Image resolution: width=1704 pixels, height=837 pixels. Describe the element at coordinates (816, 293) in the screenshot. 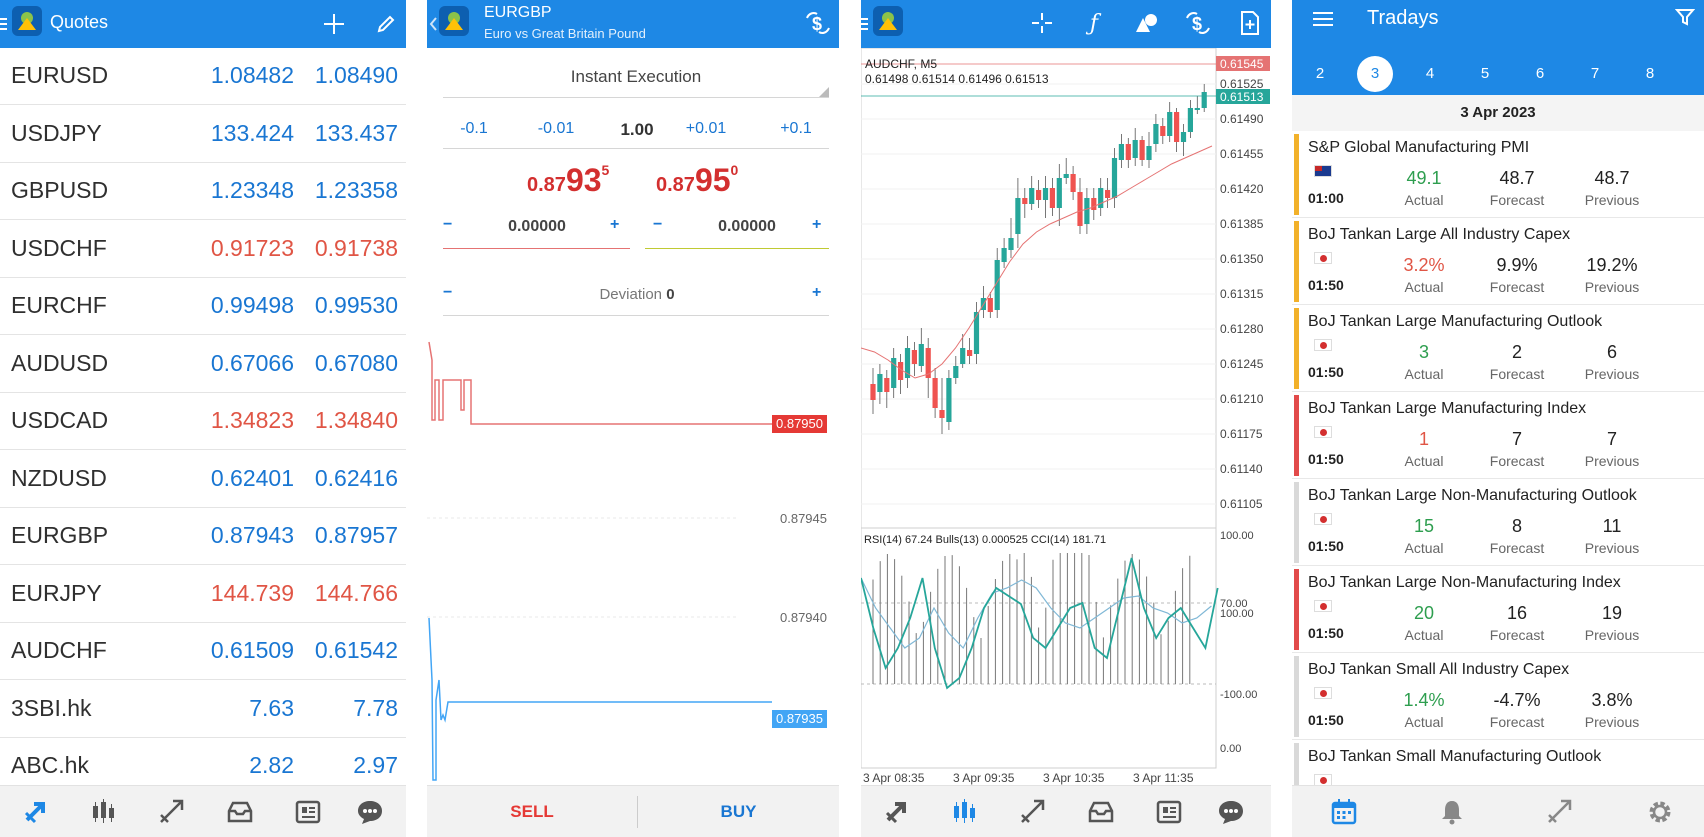

I see `deviation-increase-button: +` at that location.